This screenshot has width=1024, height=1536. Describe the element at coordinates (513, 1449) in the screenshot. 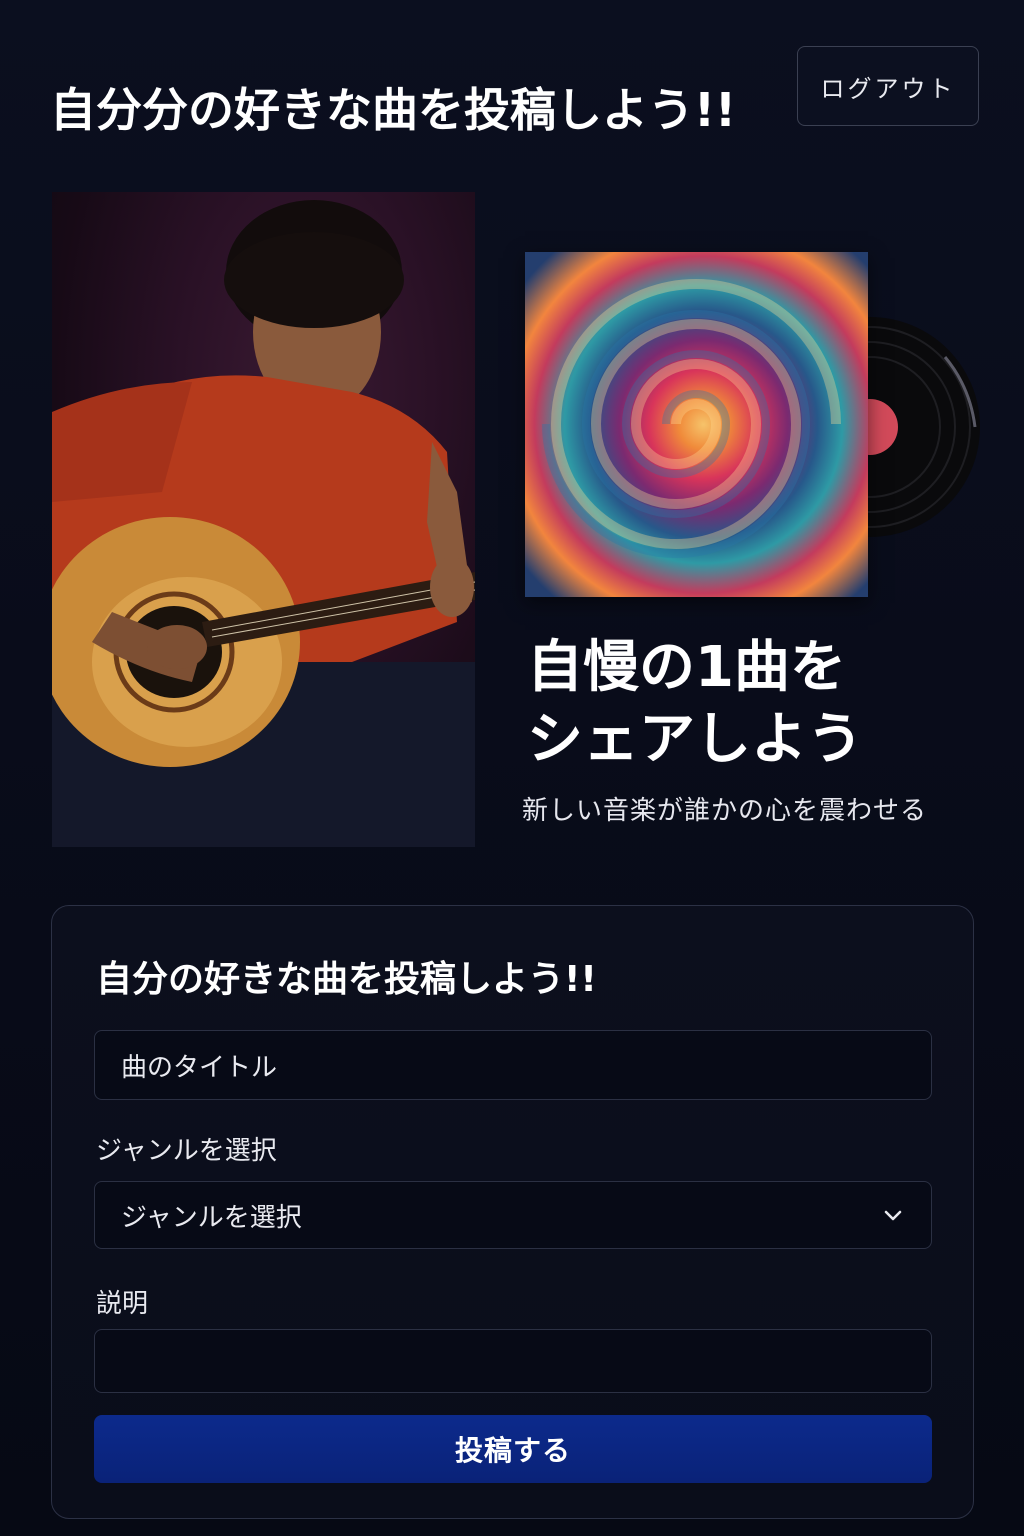

I see `submit-button: 投稿する` at that location.